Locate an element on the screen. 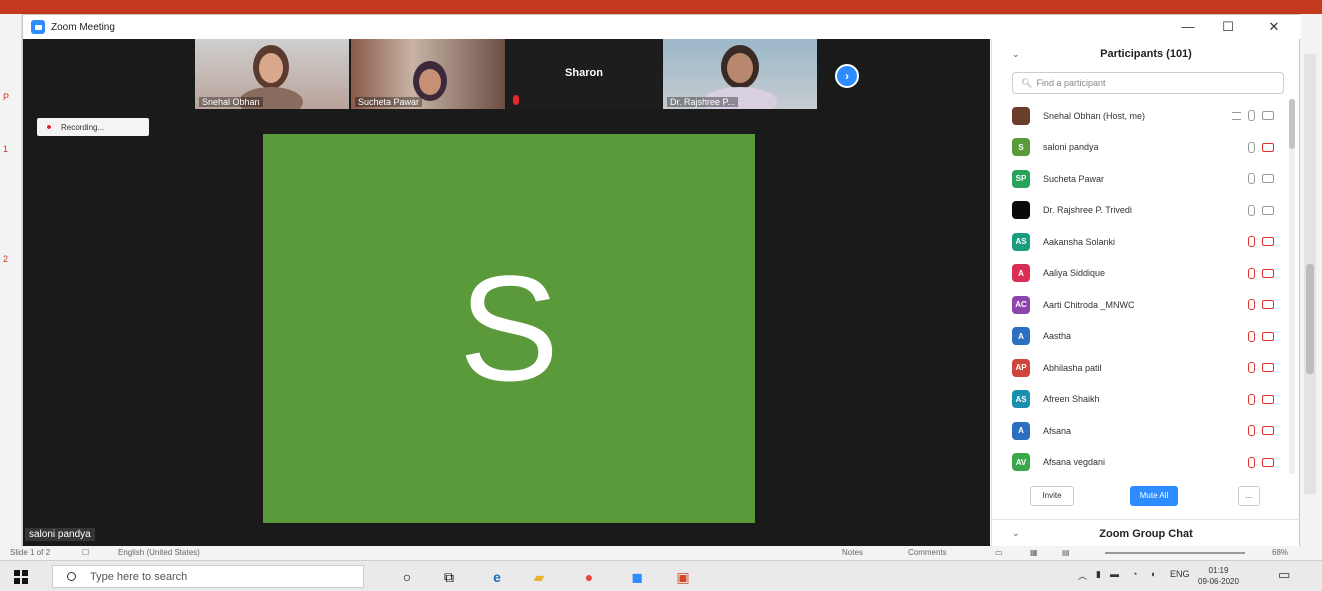  participant-row: Snehal Obhan (Host, me) is located at coordinates (1150, 116).